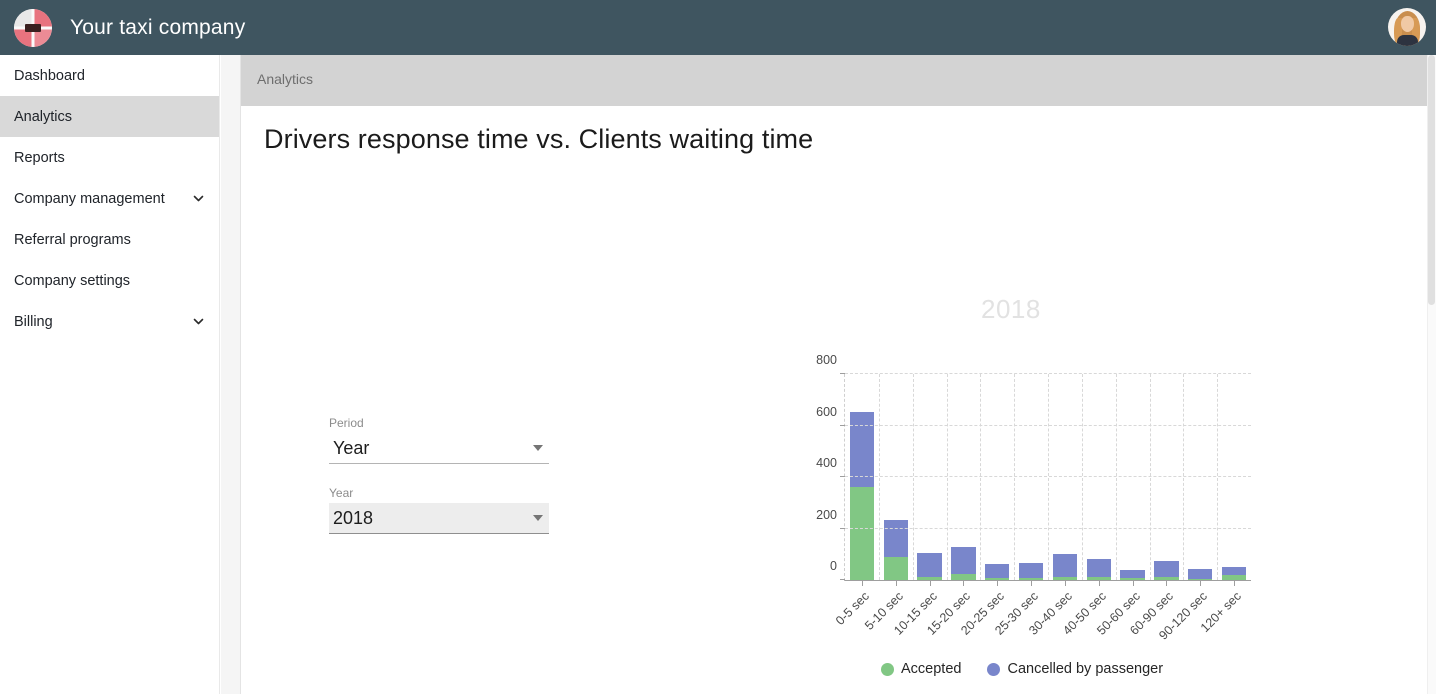 This screenshot has width=1436, height=694. Describe the element at coordinates (439, 518) in the screenshot. I see `year-select: 2018` at that location.